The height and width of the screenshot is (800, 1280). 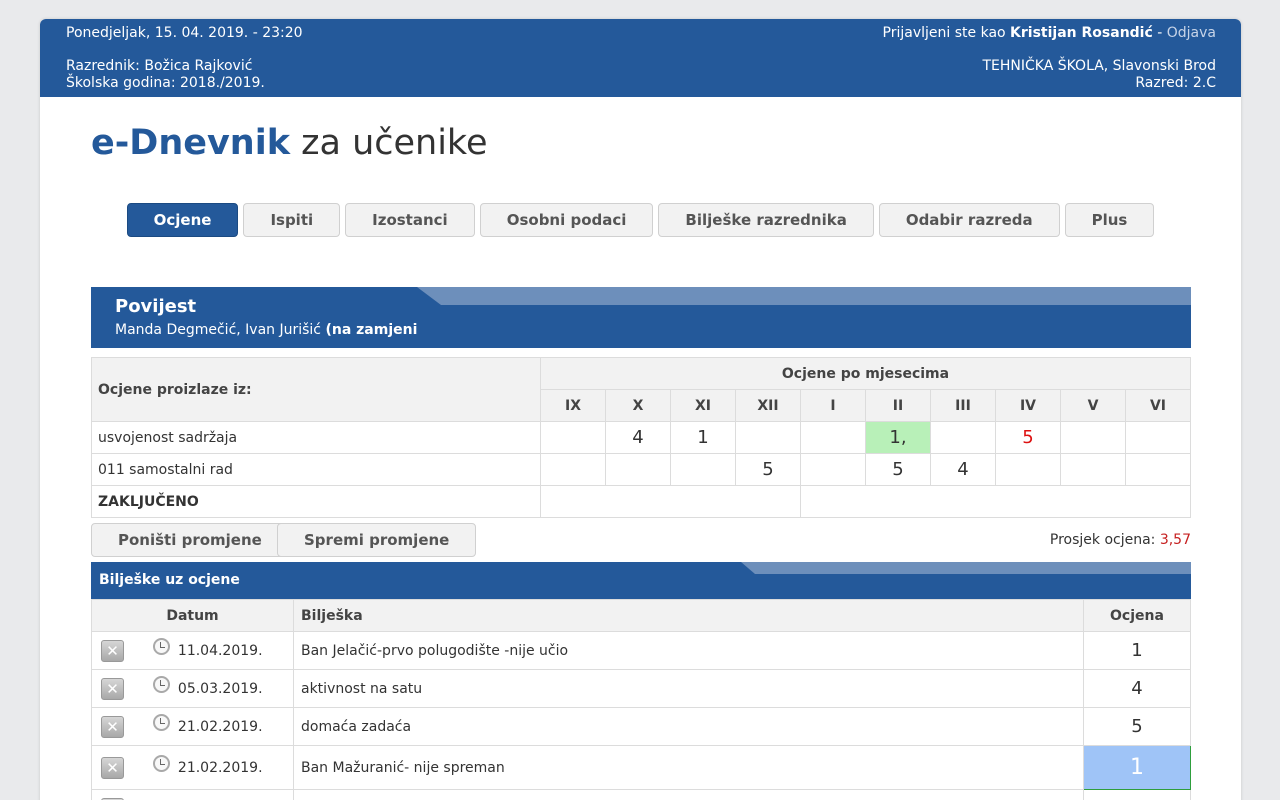 What do you see at coordinates (220, 688) in the screenshot?
I see `note-date: 05.03.2019.` at bounding box center [220, 688].